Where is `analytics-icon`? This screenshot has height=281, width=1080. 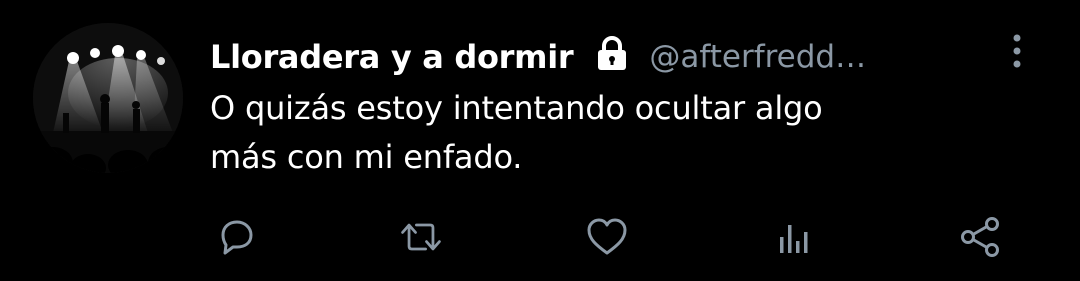
analytics-icon is located at coordinates (794, 239).